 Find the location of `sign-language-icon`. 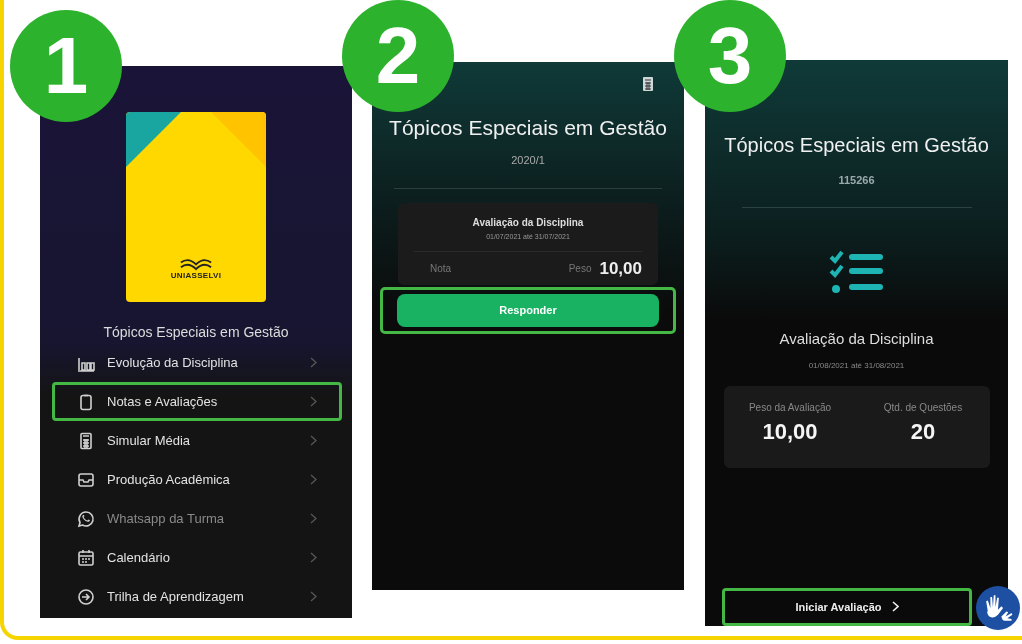

sign-language-icon is located at coordinates (998, 608).